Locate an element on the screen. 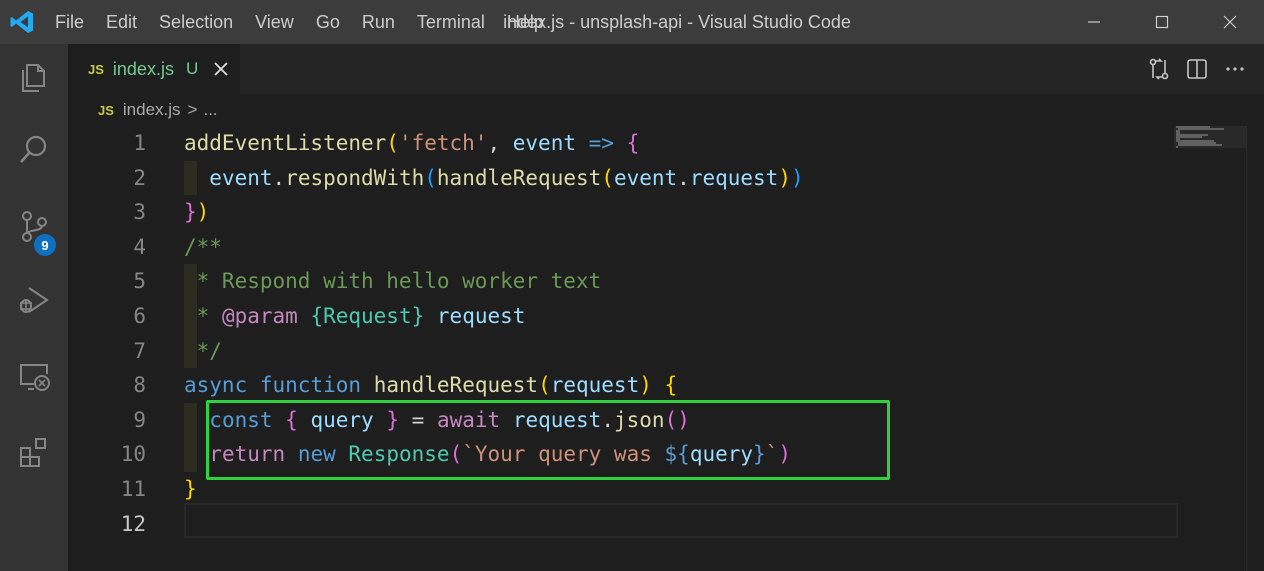 The height and width of the screenshot is (571, 1264). code-line-11: 11 } is located at coordinates (623, 489).